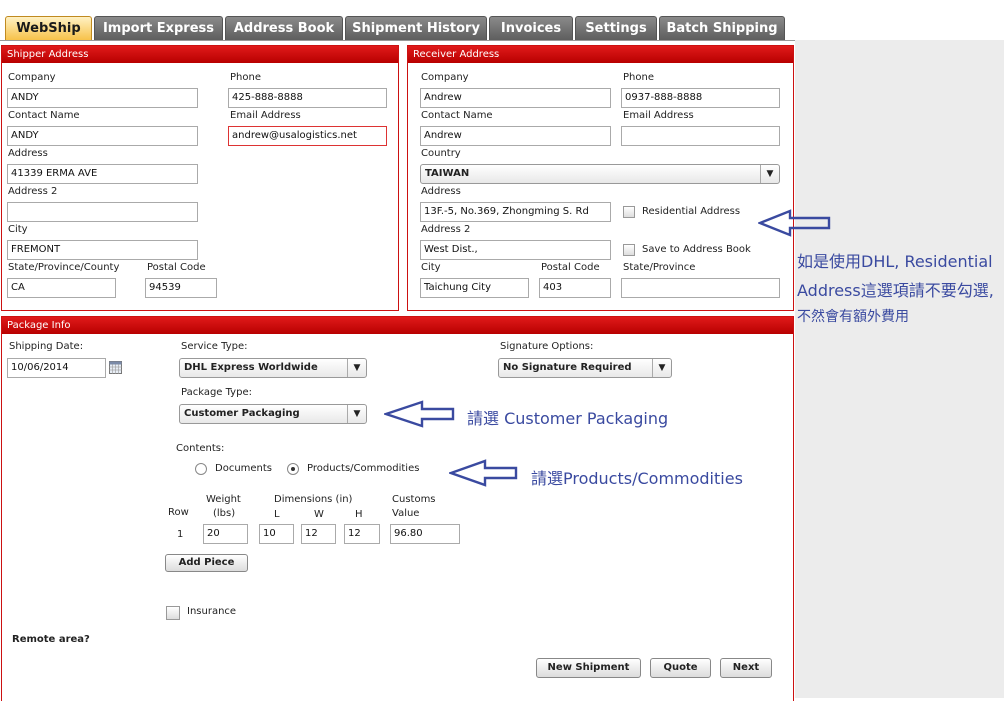 Image resolution: width=1004 pixels, height=701 pixels. Describe the element at coordinates (588, 668) in the screenshot. I see `new-shipment-button: New Shipment` at that location.